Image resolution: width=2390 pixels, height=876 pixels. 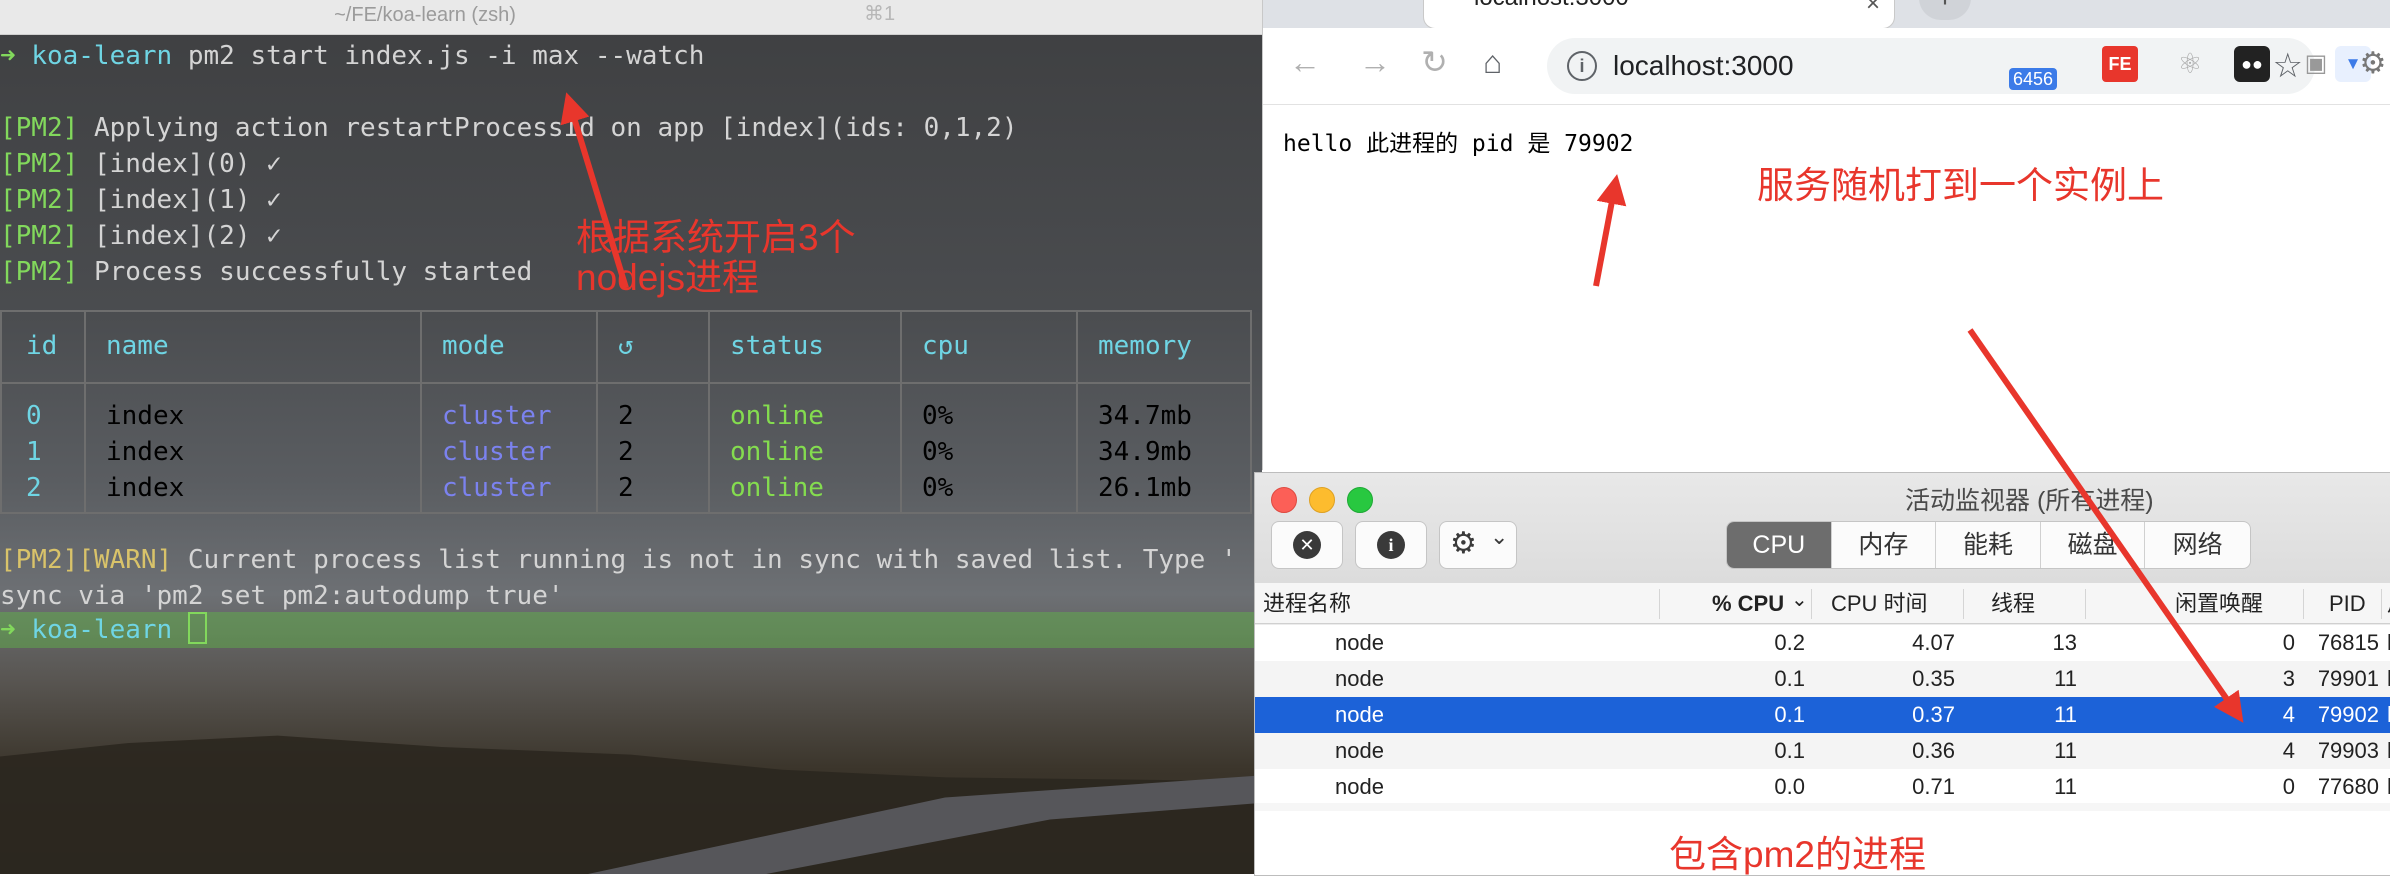 What do you see at coordinates (2105, 525) in the screenshot?
I see `arrow-to-process` at bounding box center [2105, 525].